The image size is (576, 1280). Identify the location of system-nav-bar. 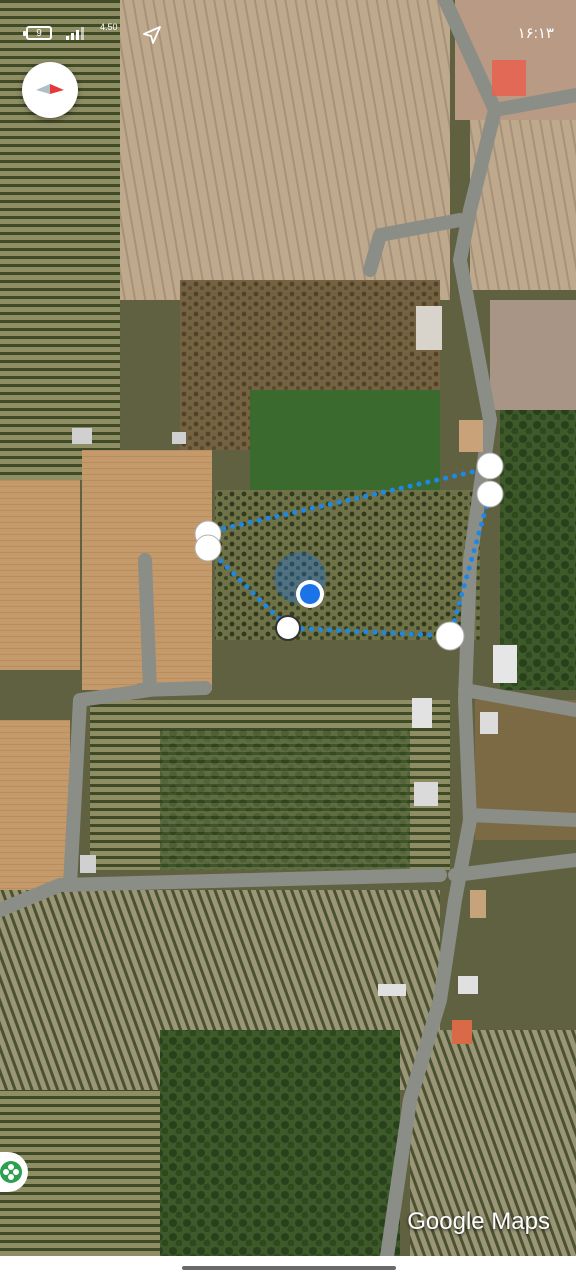
(288, 1268).